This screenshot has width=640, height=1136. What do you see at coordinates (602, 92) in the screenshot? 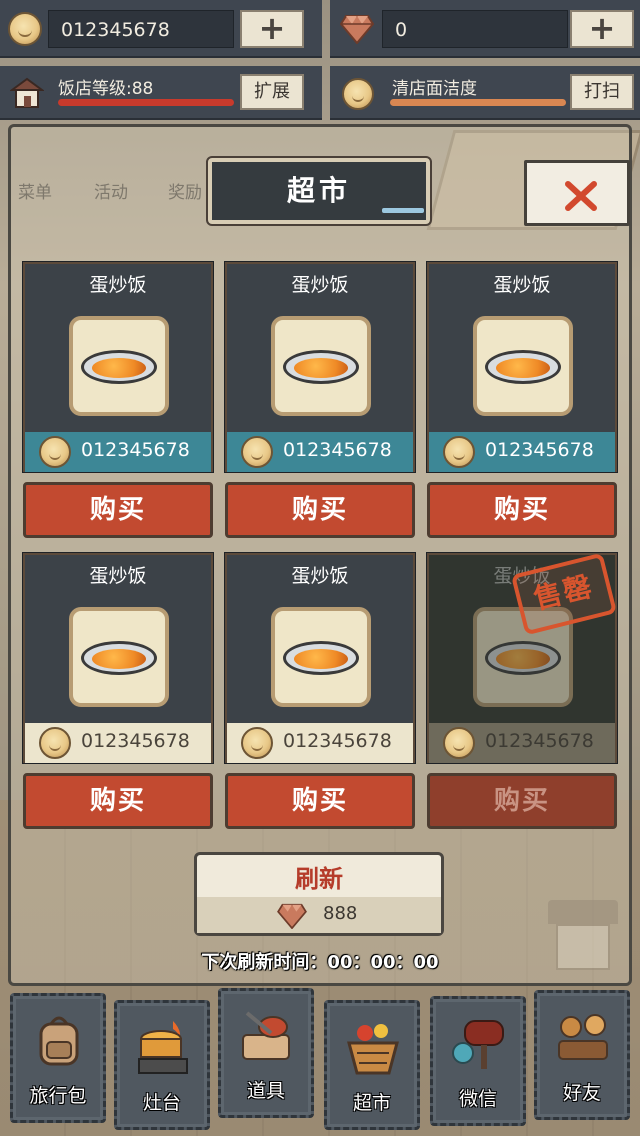
I see `clean-button: 打扫` at bounding box center [602, 92].